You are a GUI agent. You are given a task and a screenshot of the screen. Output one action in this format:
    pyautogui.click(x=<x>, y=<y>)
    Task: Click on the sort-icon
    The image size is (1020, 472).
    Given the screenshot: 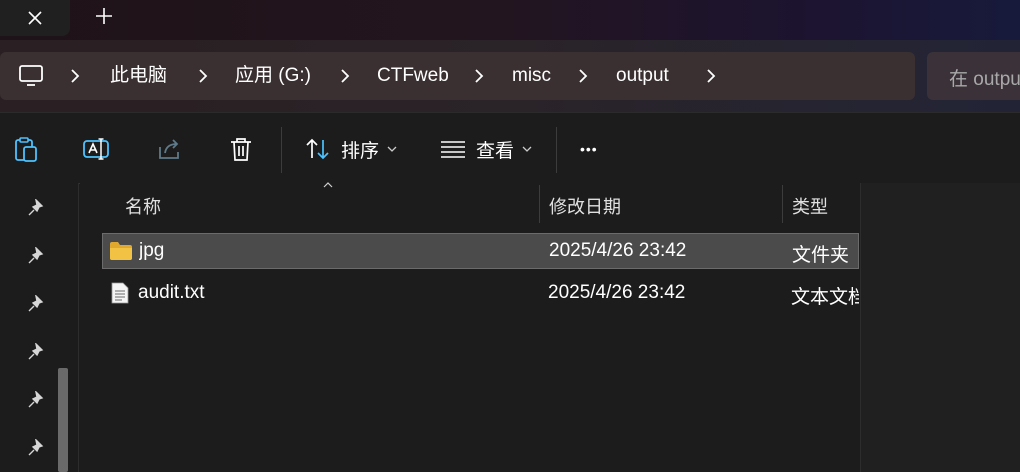 What is the action you would take?
    pyautogui.click(x=317, y=149)
    